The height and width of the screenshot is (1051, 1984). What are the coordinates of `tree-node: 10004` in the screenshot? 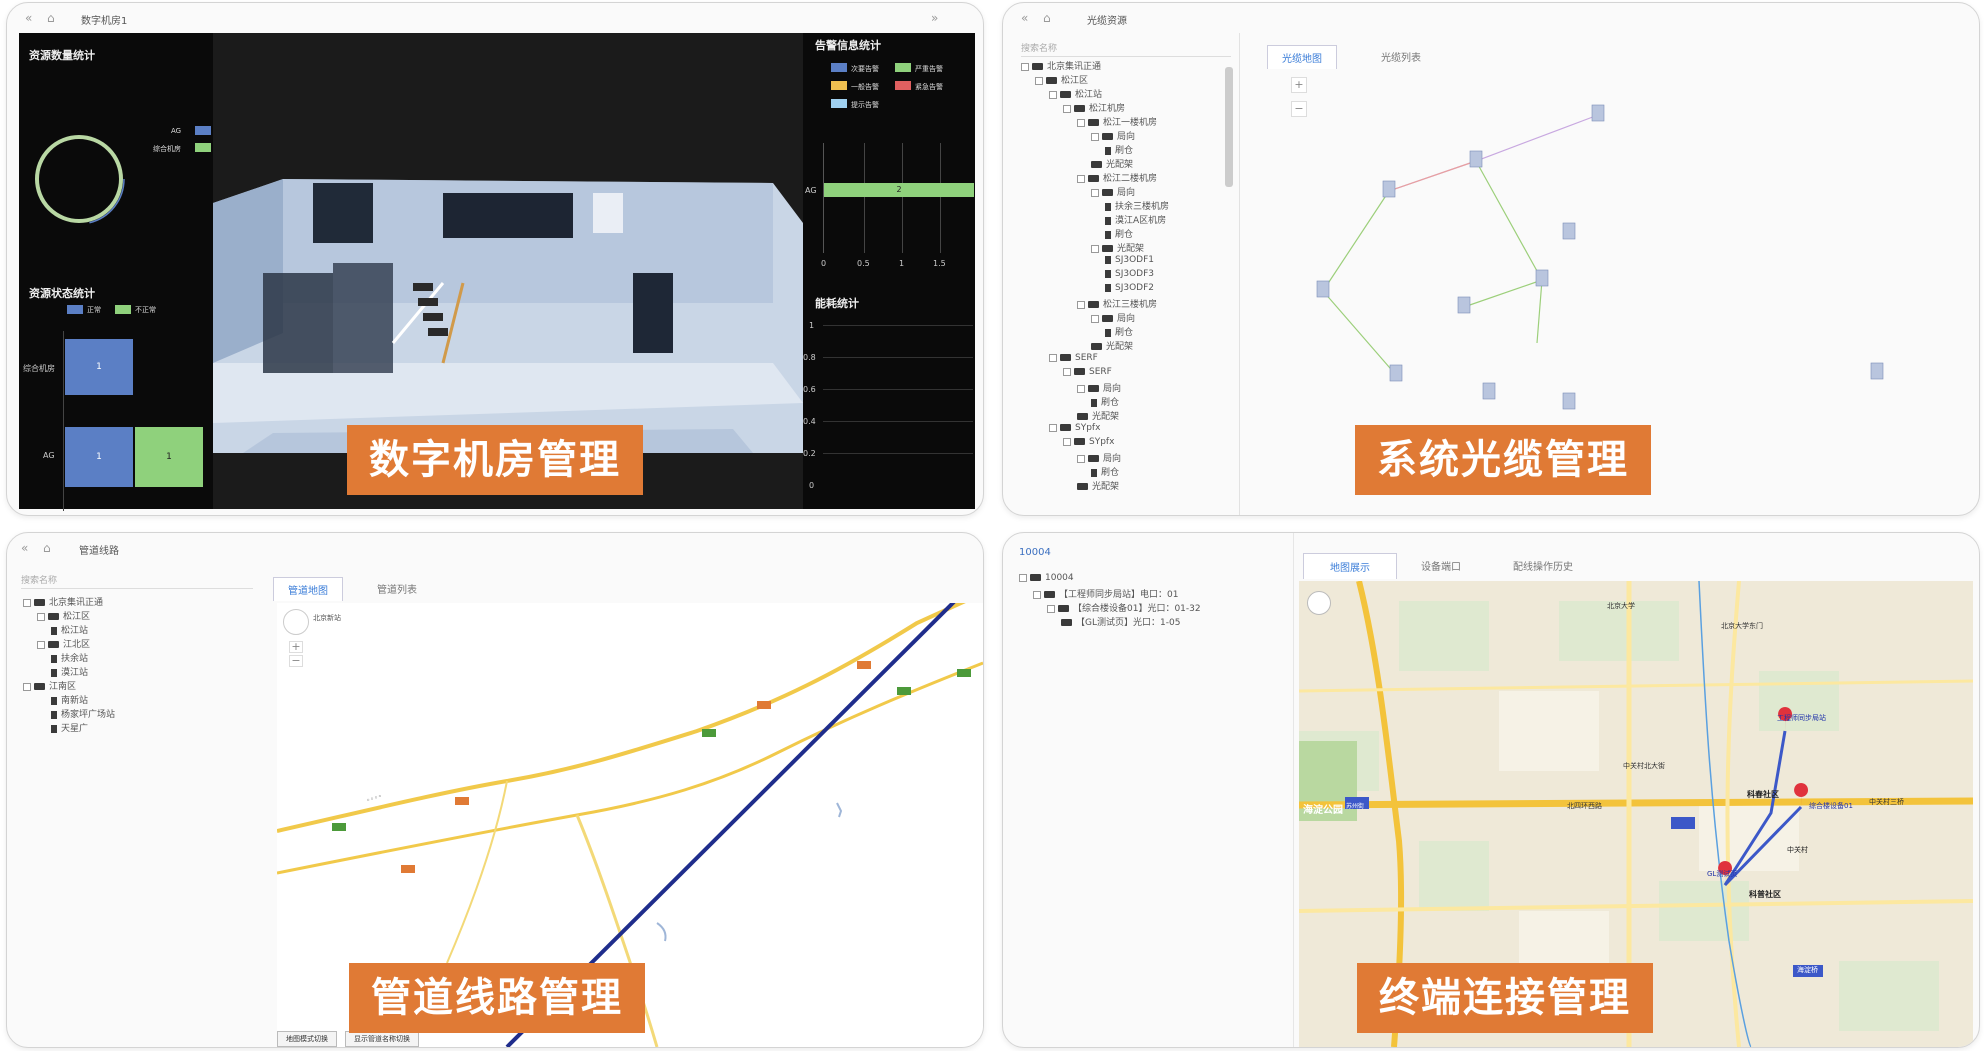 It's located at (1046, 578).